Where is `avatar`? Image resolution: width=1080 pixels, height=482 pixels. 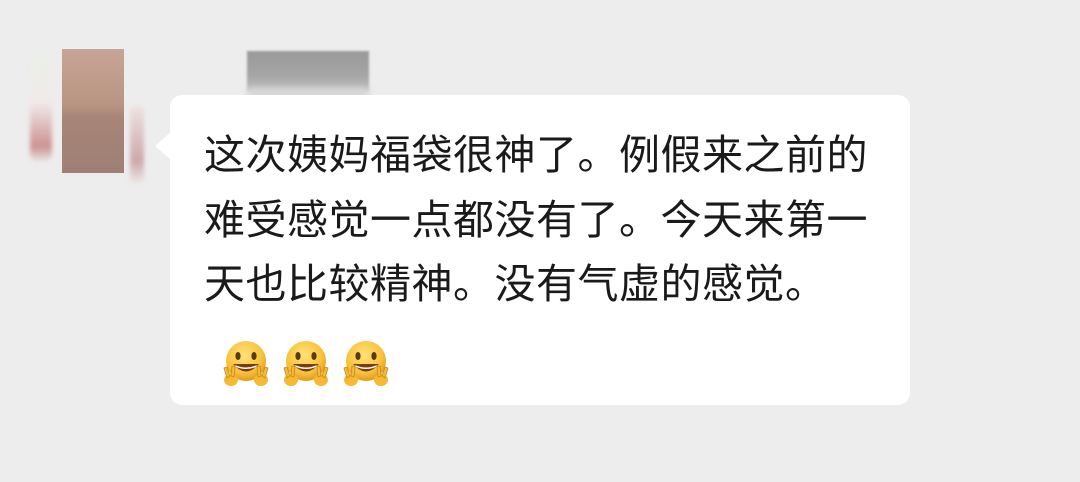 avatar is located at coordinates (93, 111).